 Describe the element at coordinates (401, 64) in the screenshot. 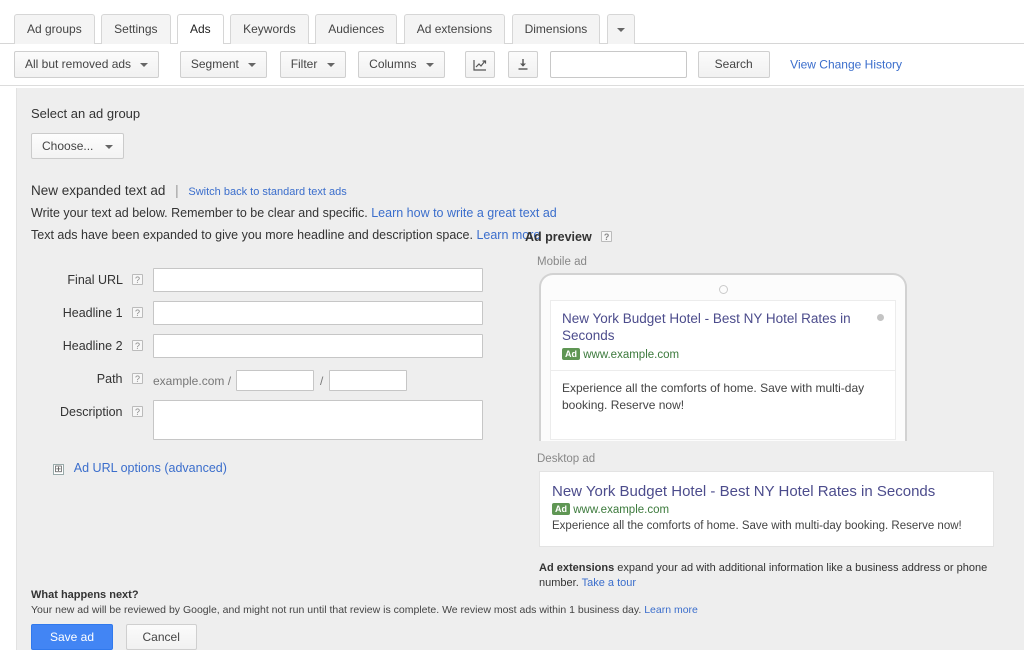

I see `columns-dropdown: Columns` at that location.